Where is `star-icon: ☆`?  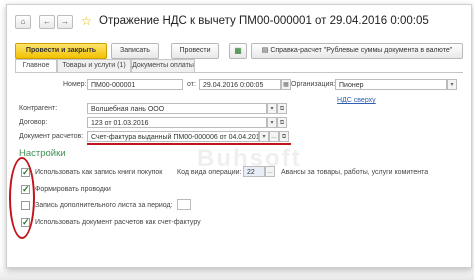 star-icon: ☆ is located at coordinates (86, 21).